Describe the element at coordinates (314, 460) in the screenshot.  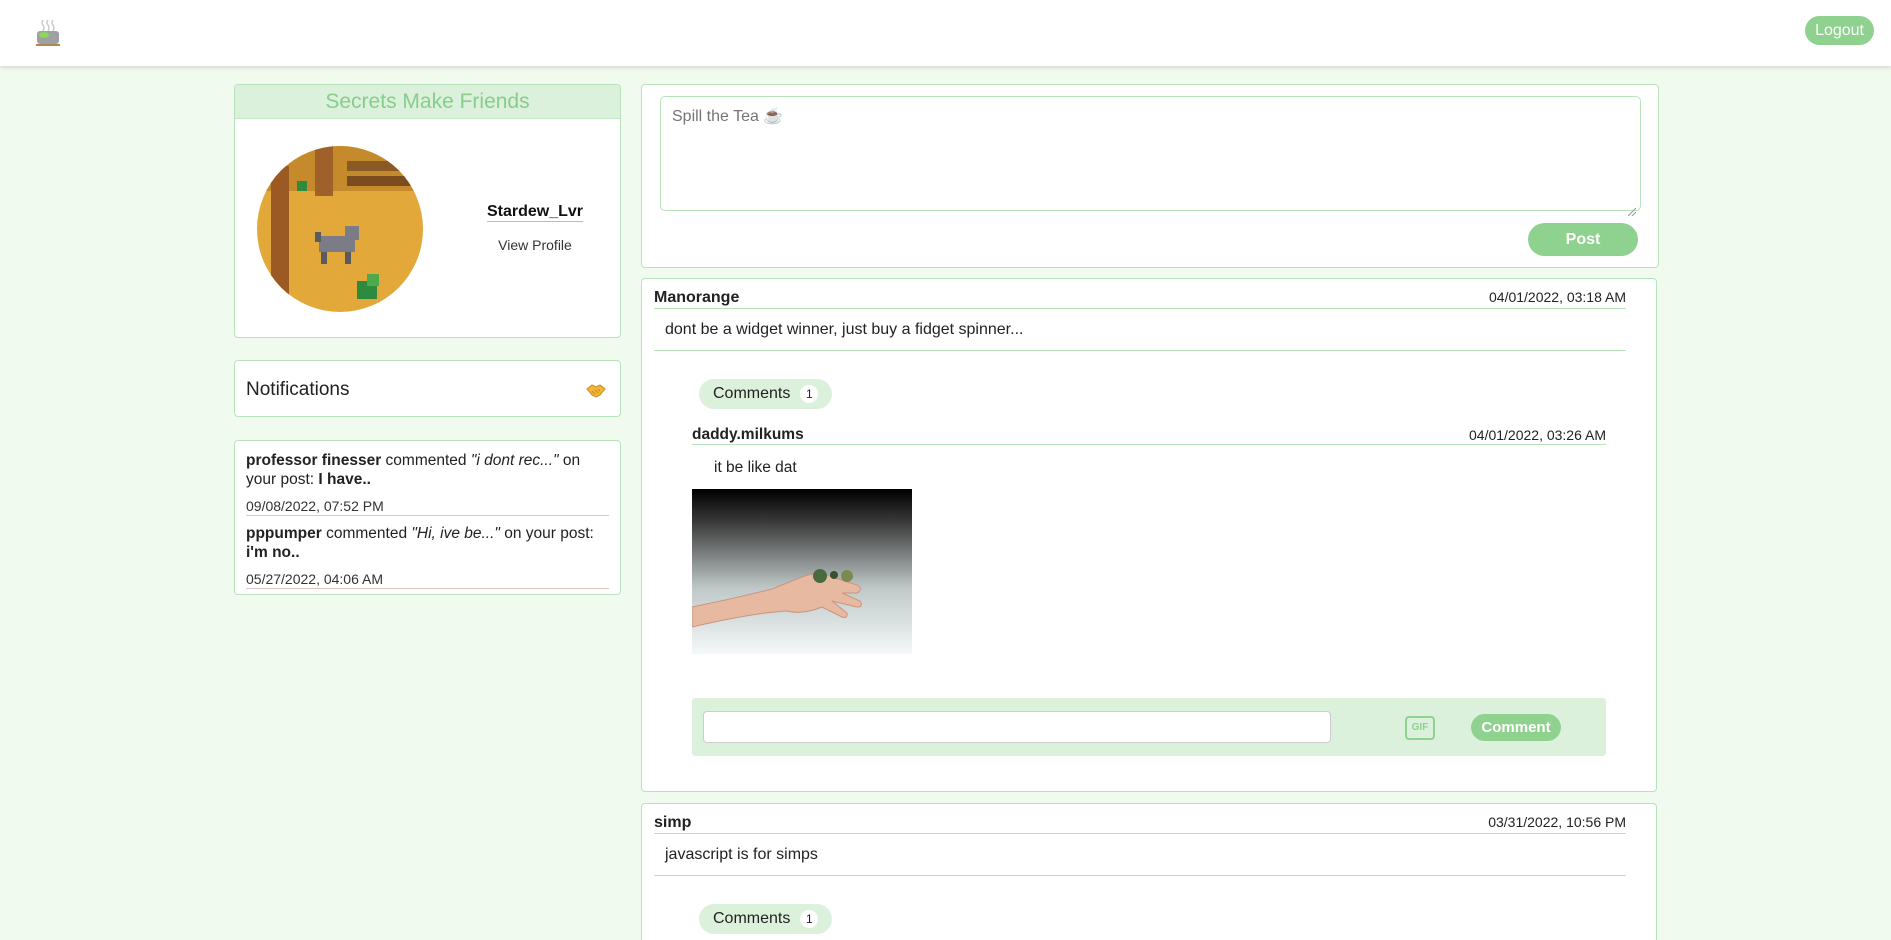
I see `notification-user: professor finesser` at that location.